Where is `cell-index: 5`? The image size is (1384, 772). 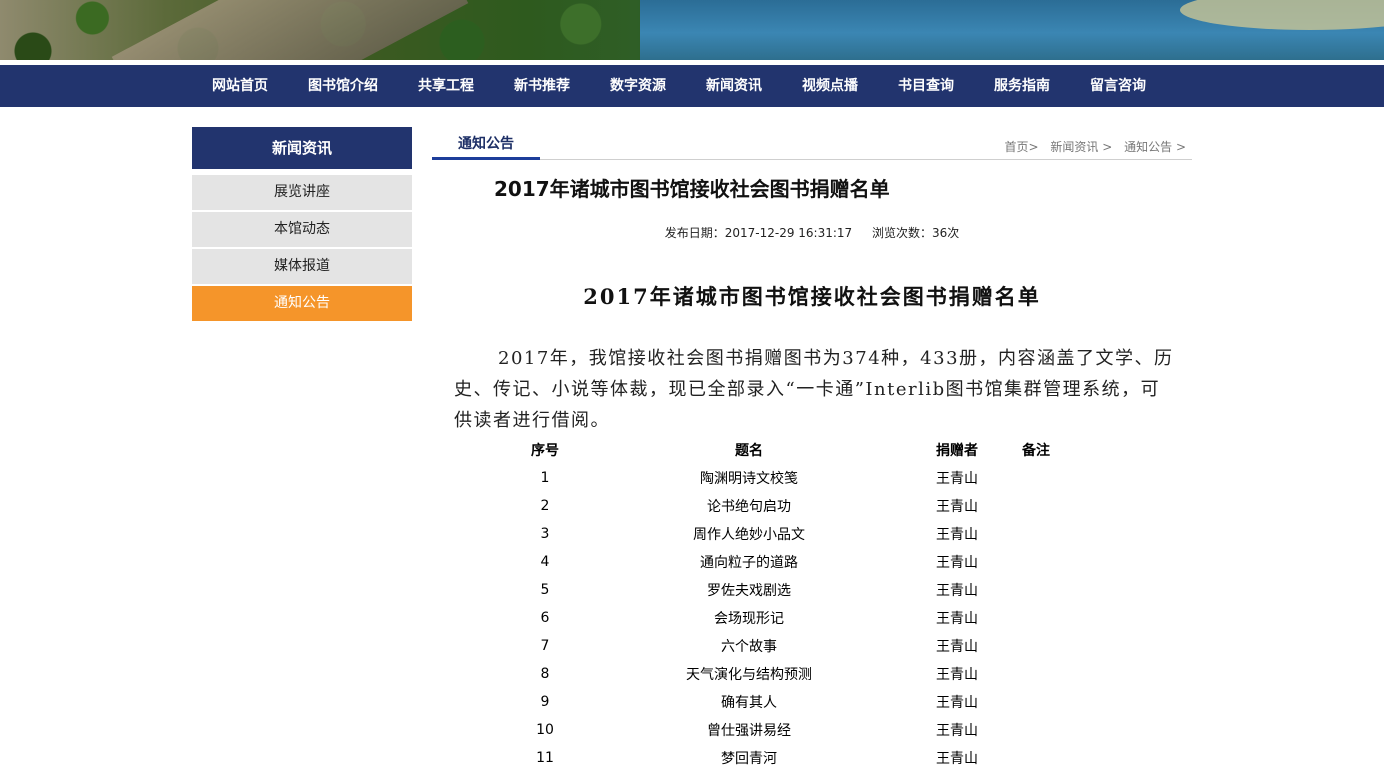
cell-index: 5 is located at coordinates (545, 590).